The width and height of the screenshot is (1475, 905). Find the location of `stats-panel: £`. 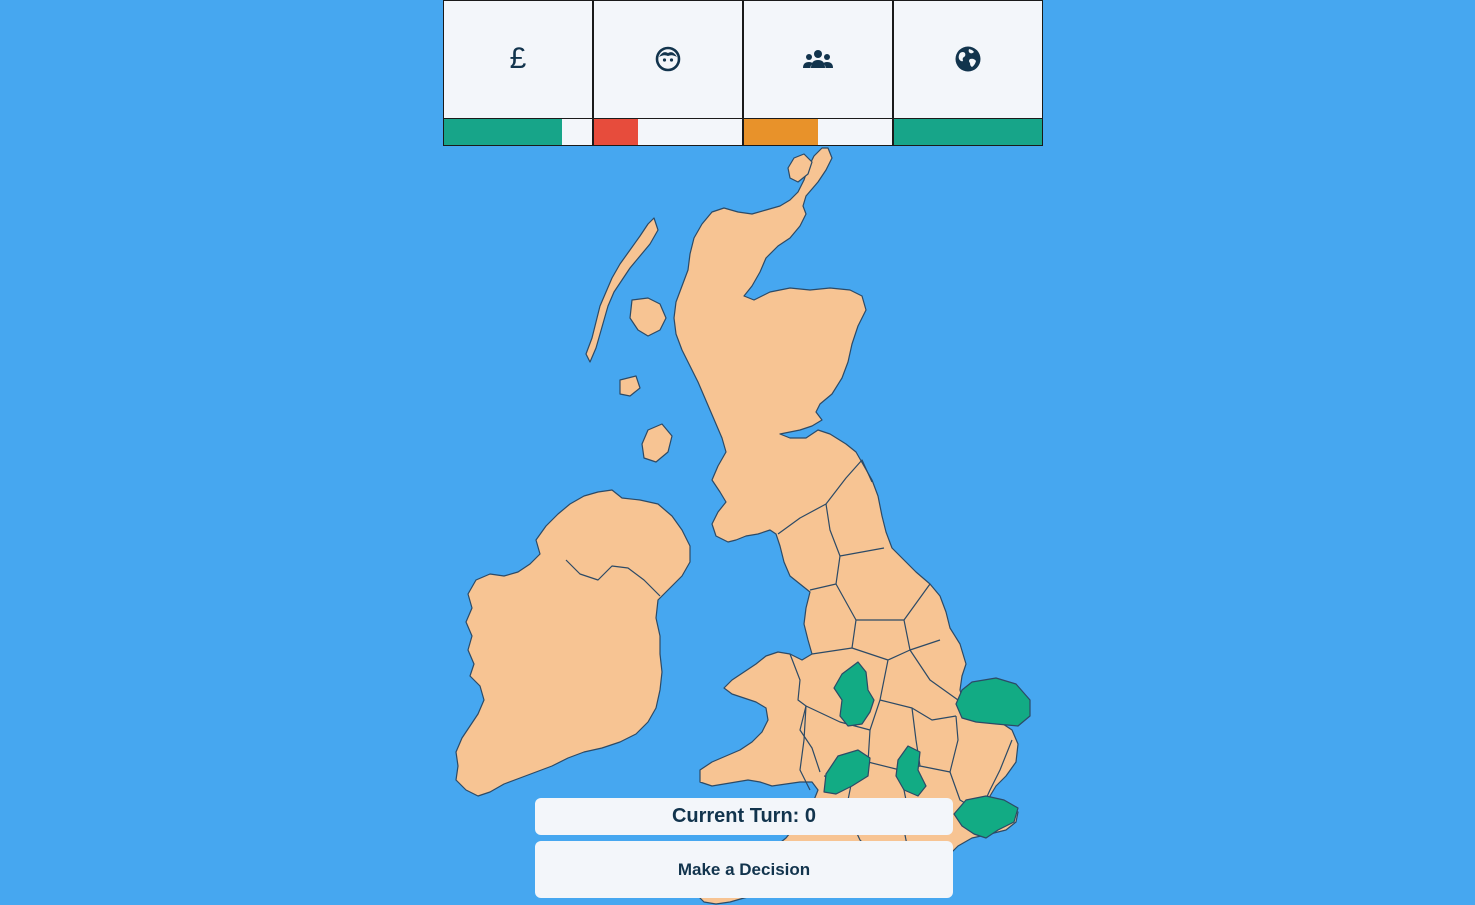

stats-panel: £ is located at coordinates (744, 73).